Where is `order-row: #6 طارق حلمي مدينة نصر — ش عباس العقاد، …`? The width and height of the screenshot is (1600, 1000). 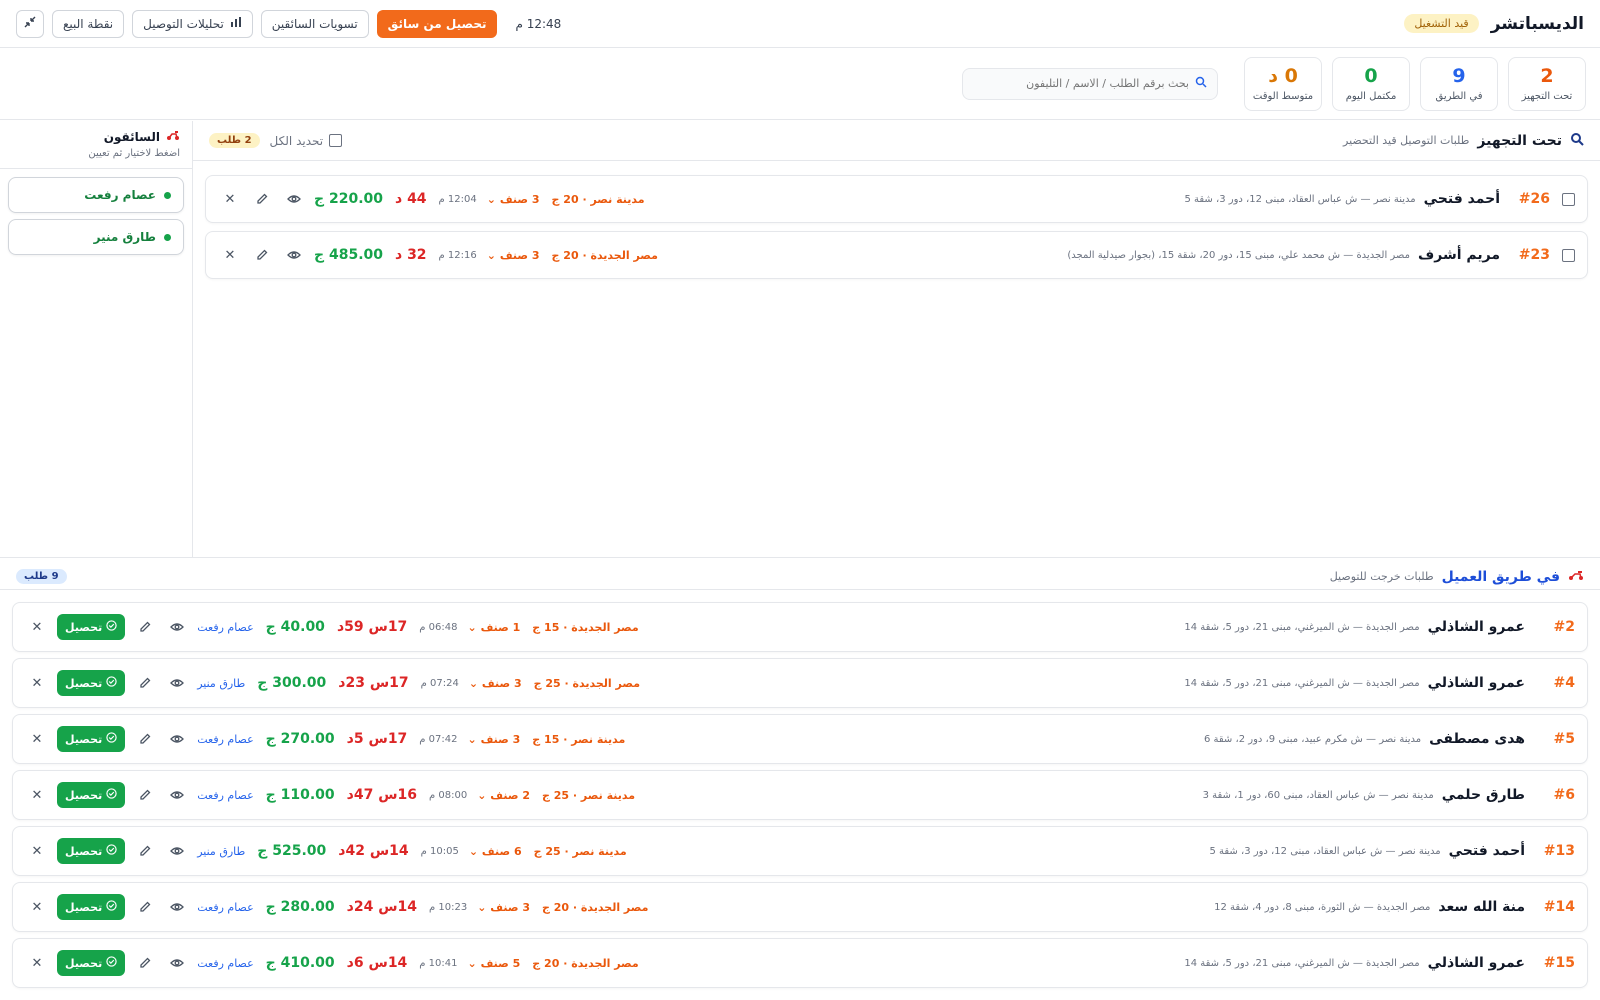 order-row: #6 طارق حلمي مدينة نصر — ش عباس العقاد، … is located at coordinates (800, 795).